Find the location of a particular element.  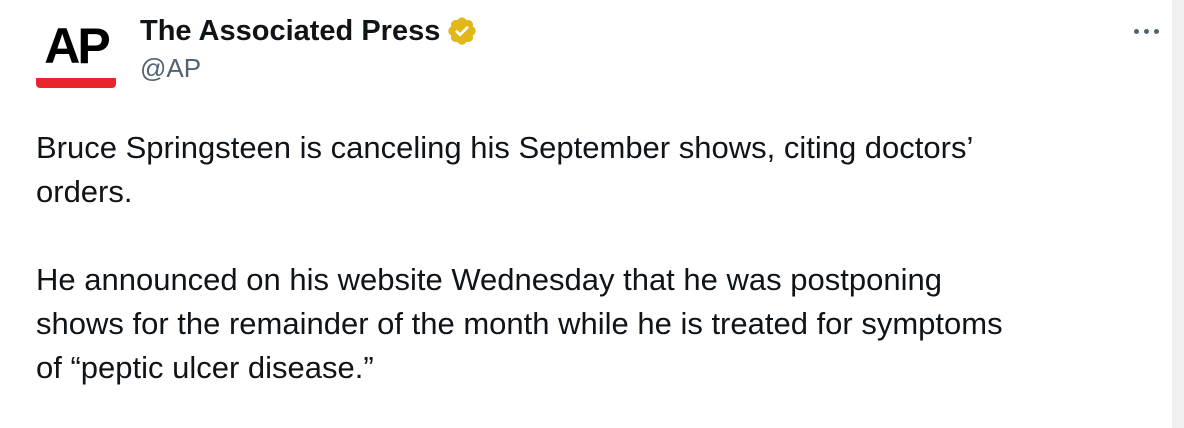

tweet-line: of “peptic ulcer disease.” is located at coordinates (205, 367).